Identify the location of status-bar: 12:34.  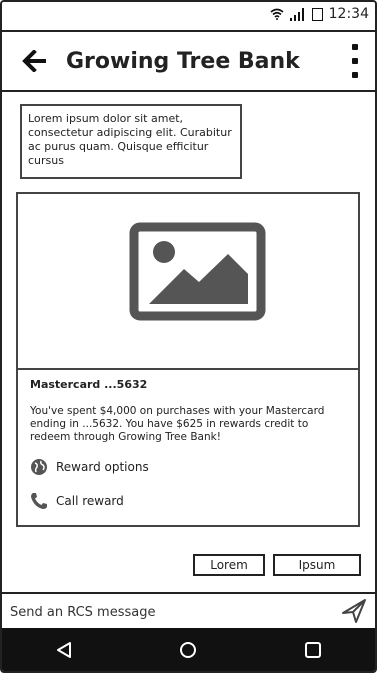
(188, 17).